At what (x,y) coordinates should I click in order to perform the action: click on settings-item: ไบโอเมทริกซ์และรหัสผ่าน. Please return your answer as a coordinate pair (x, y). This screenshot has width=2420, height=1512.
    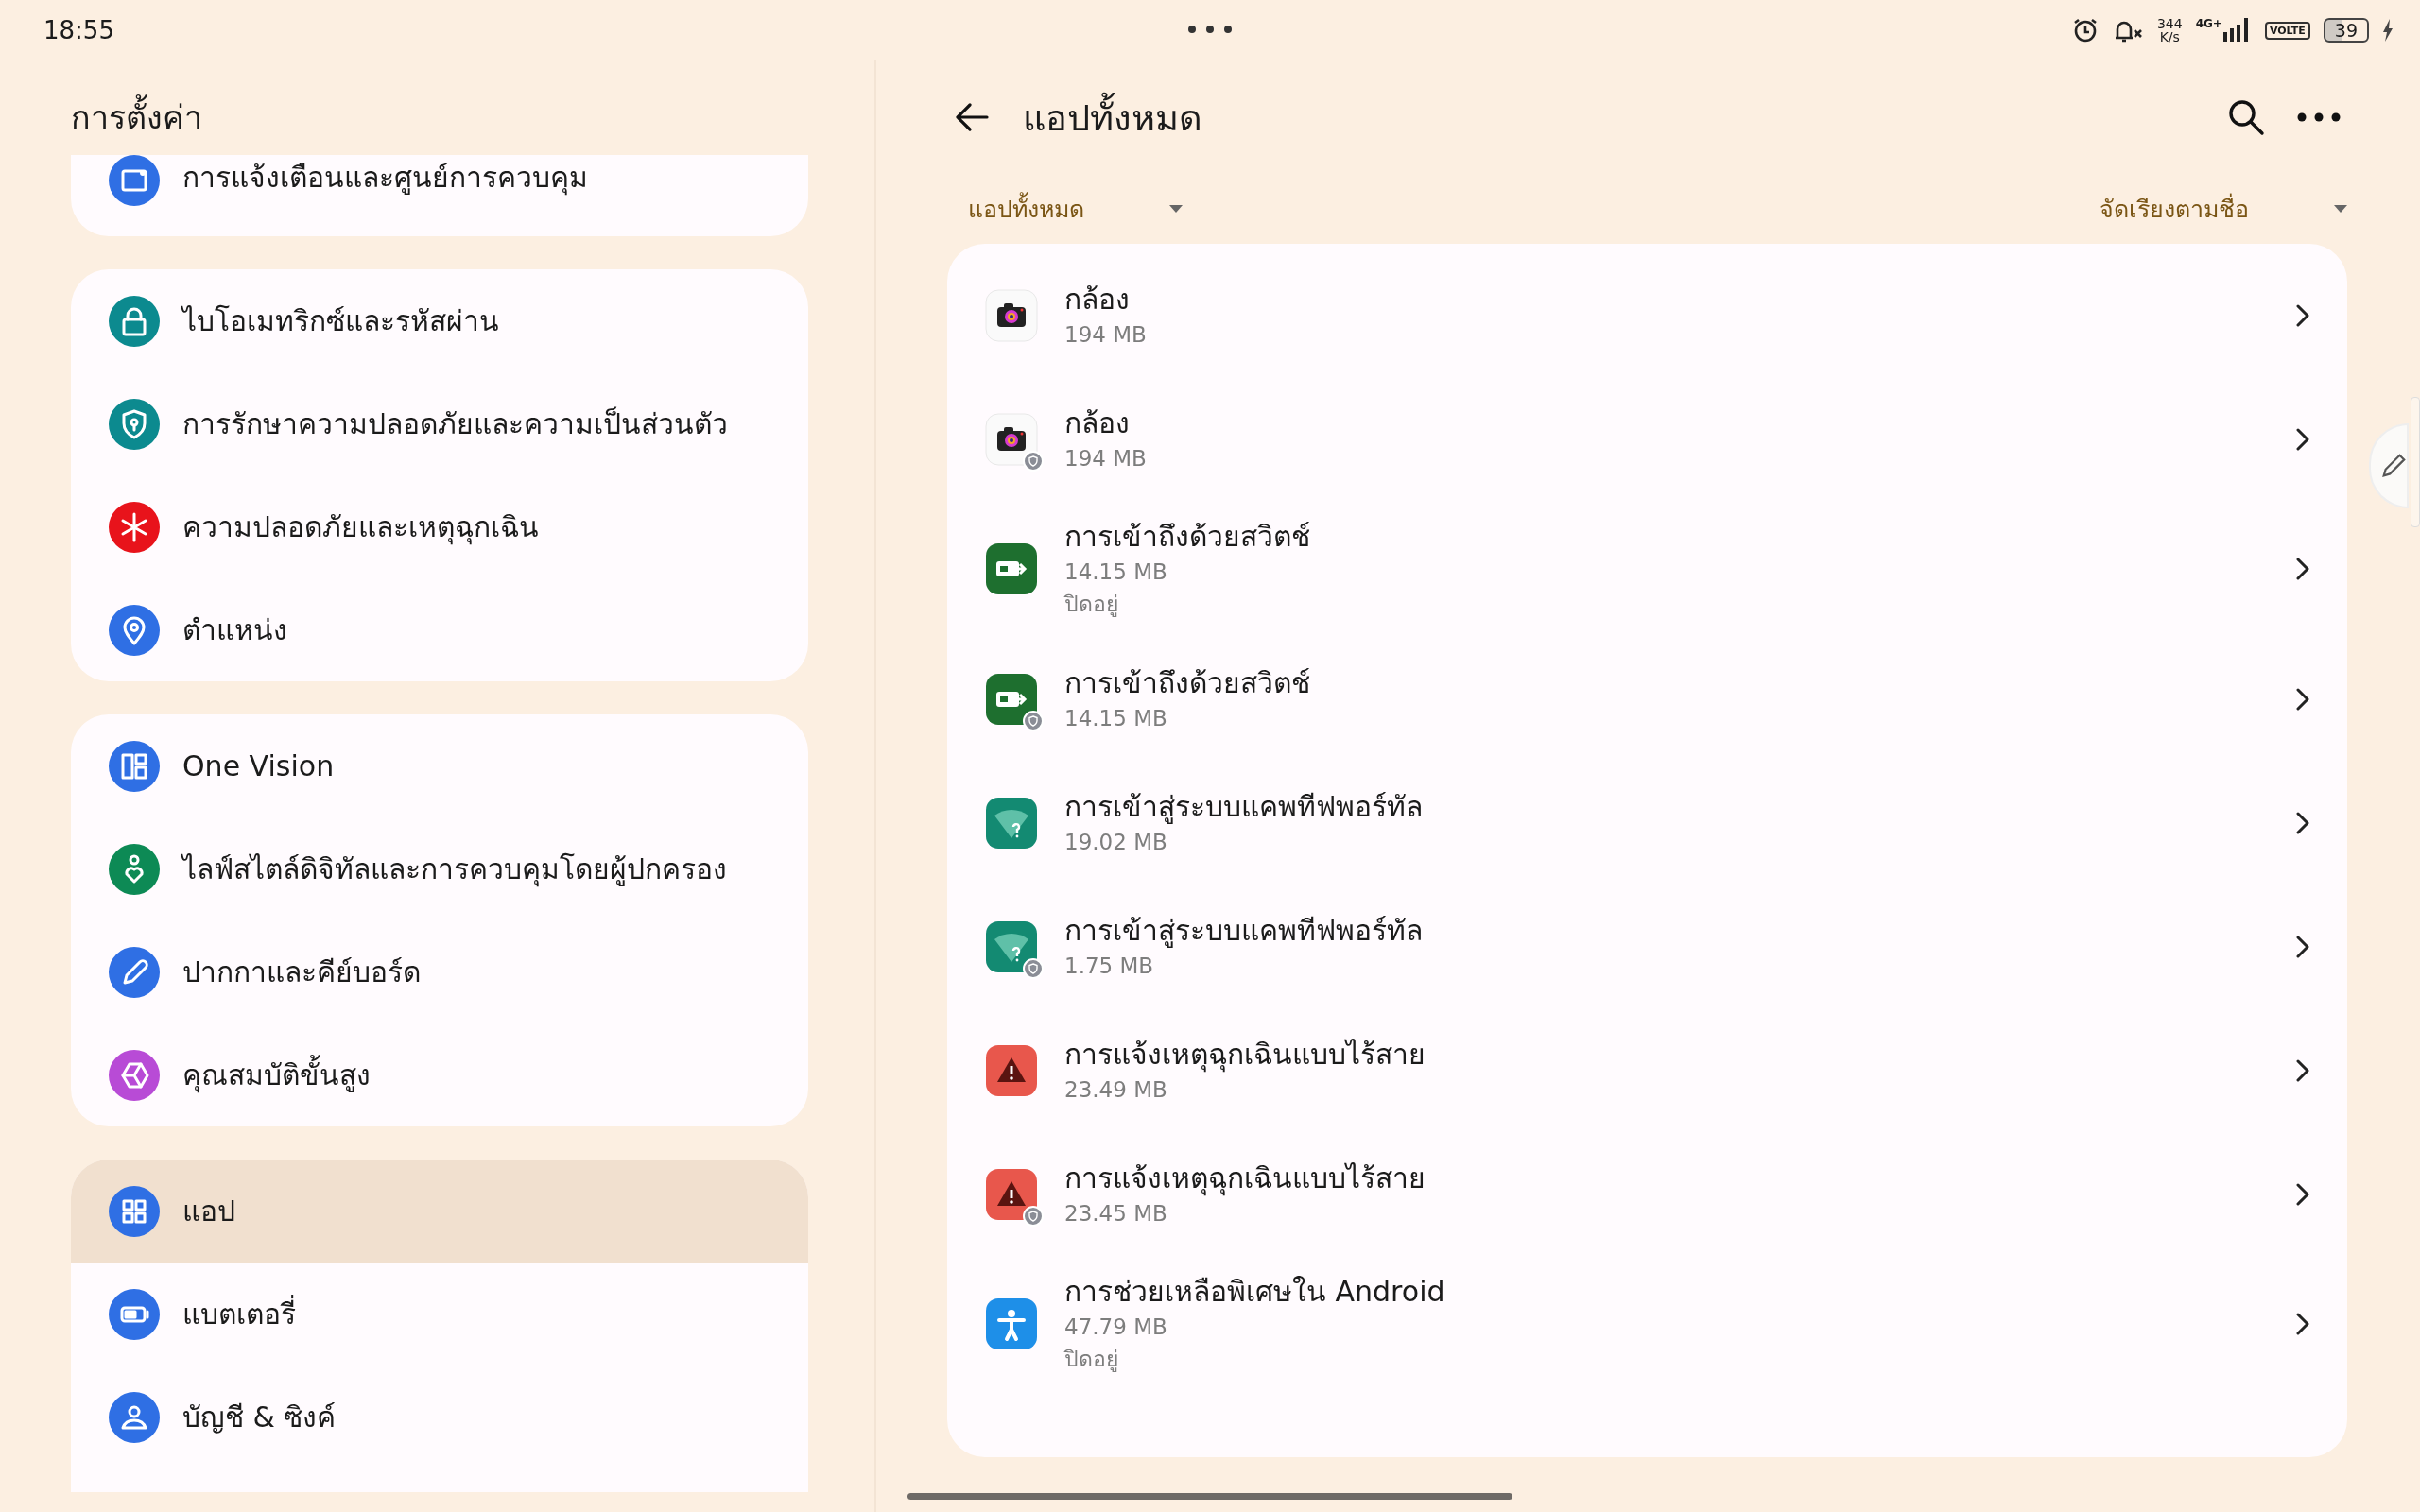
    Looking at the image, I should click on (439, 320).